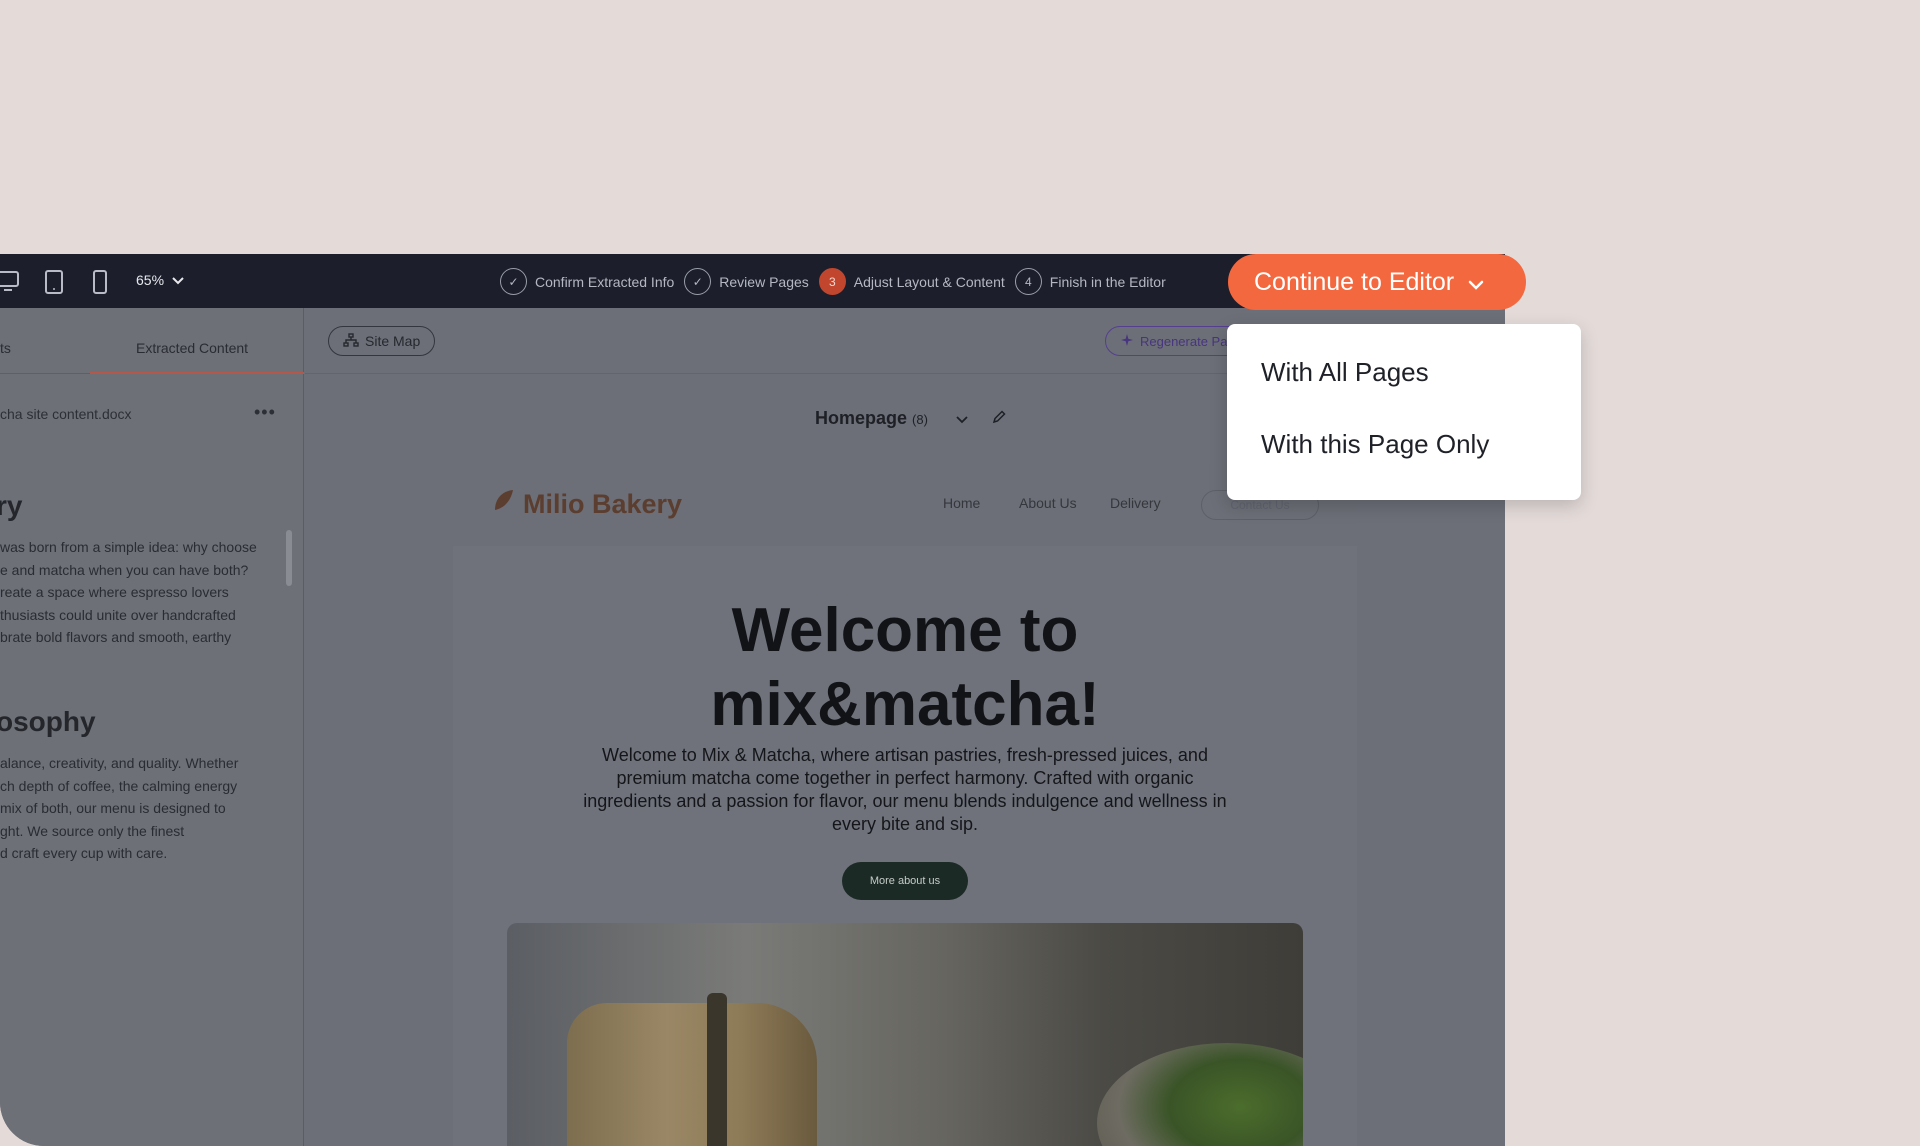  Describe the element at coordinates (265, 412) in the screenshot. I see `more-options-icon: •••` at that location.